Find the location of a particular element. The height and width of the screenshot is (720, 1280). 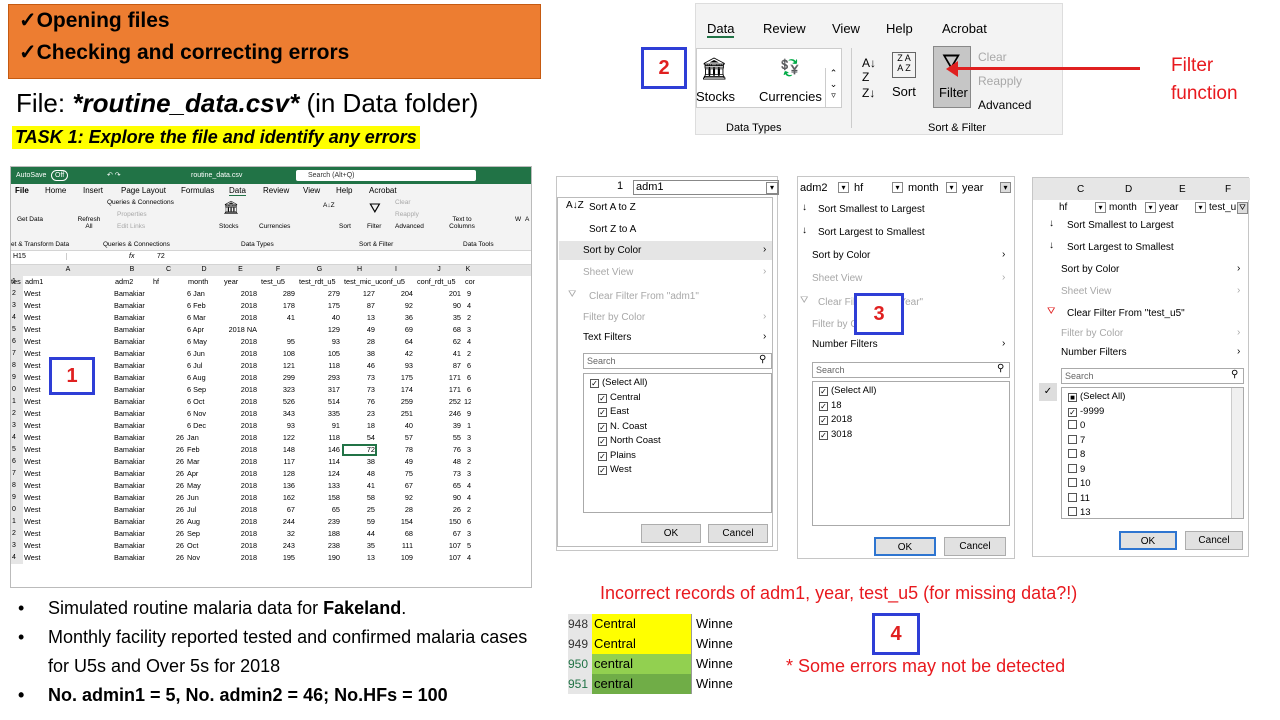

table-cell: 91 is located at coordinates (319, 425).